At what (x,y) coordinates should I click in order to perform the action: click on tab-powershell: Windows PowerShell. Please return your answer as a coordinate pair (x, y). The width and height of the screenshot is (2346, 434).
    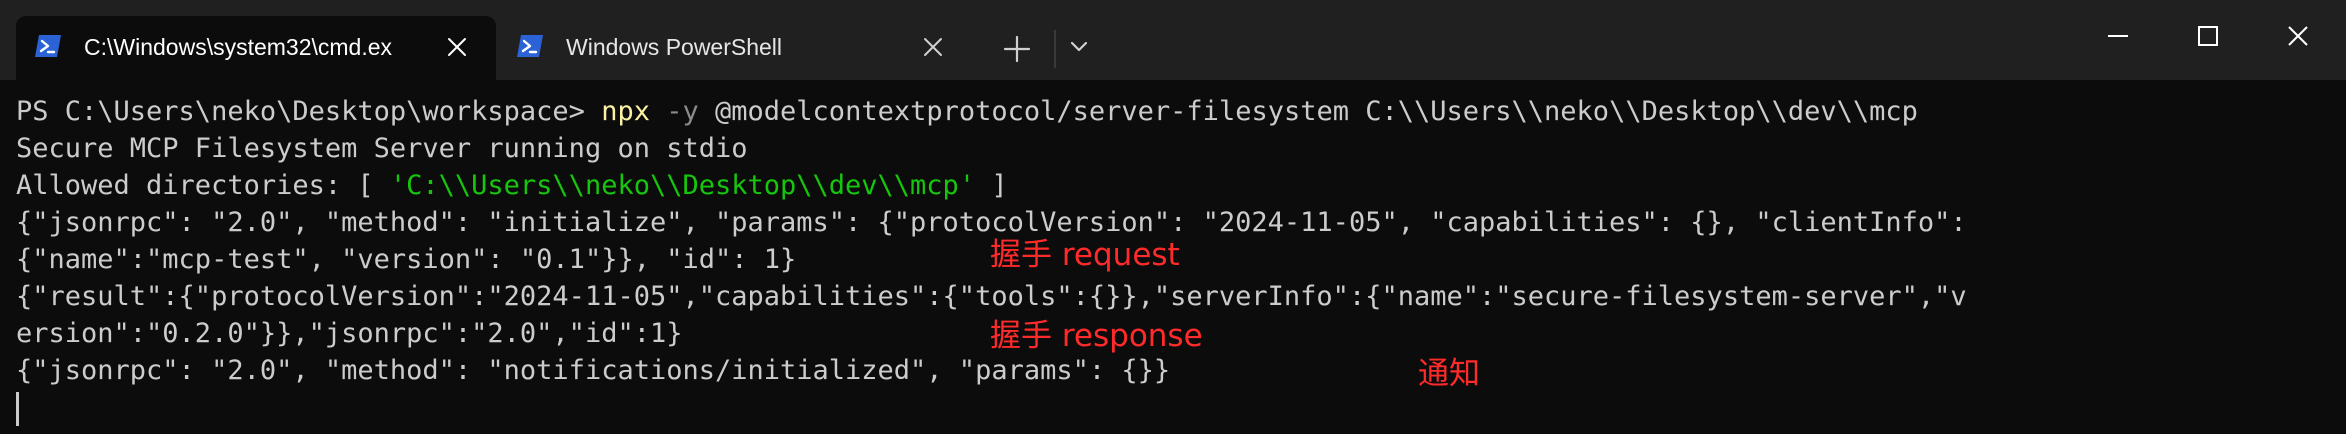
    Looking at the image, I should click on (730, 48).